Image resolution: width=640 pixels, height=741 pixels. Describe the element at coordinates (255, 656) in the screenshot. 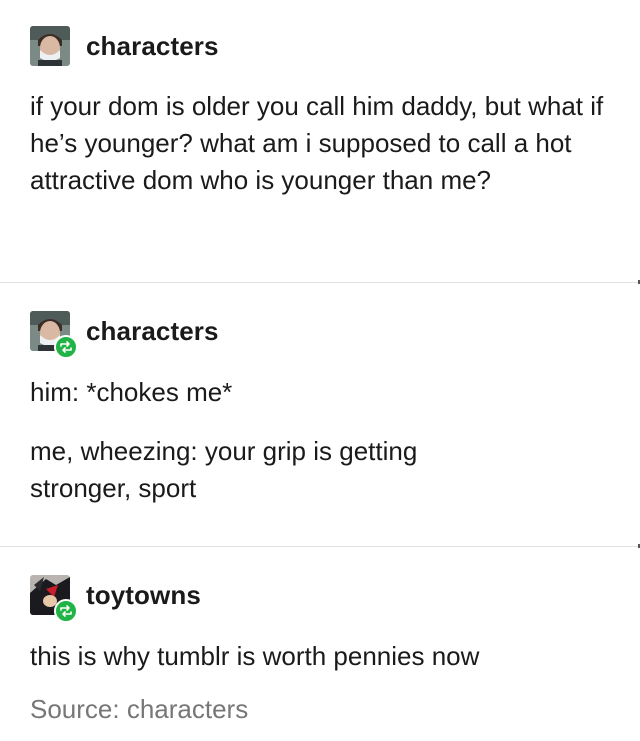

I see `post-paragraph: this is why tumblr is worth pennies now` at that location.